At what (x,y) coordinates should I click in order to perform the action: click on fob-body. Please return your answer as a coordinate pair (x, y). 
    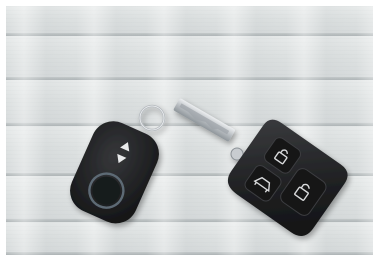
    Looking at the image, I should click on (114, 172).